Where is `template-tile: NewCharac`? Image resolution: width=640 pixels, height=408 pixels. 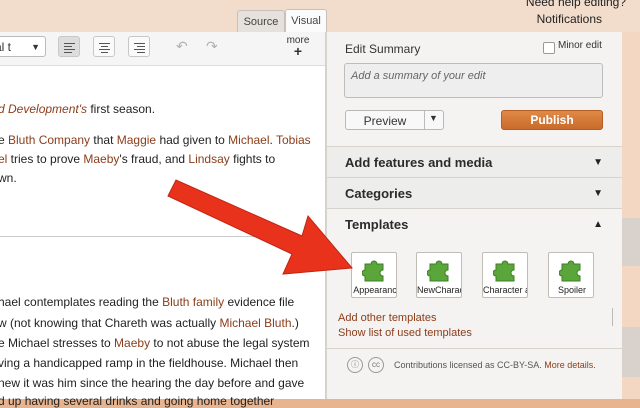 template-tile: NewCharac is located at coordinates (439, 275).